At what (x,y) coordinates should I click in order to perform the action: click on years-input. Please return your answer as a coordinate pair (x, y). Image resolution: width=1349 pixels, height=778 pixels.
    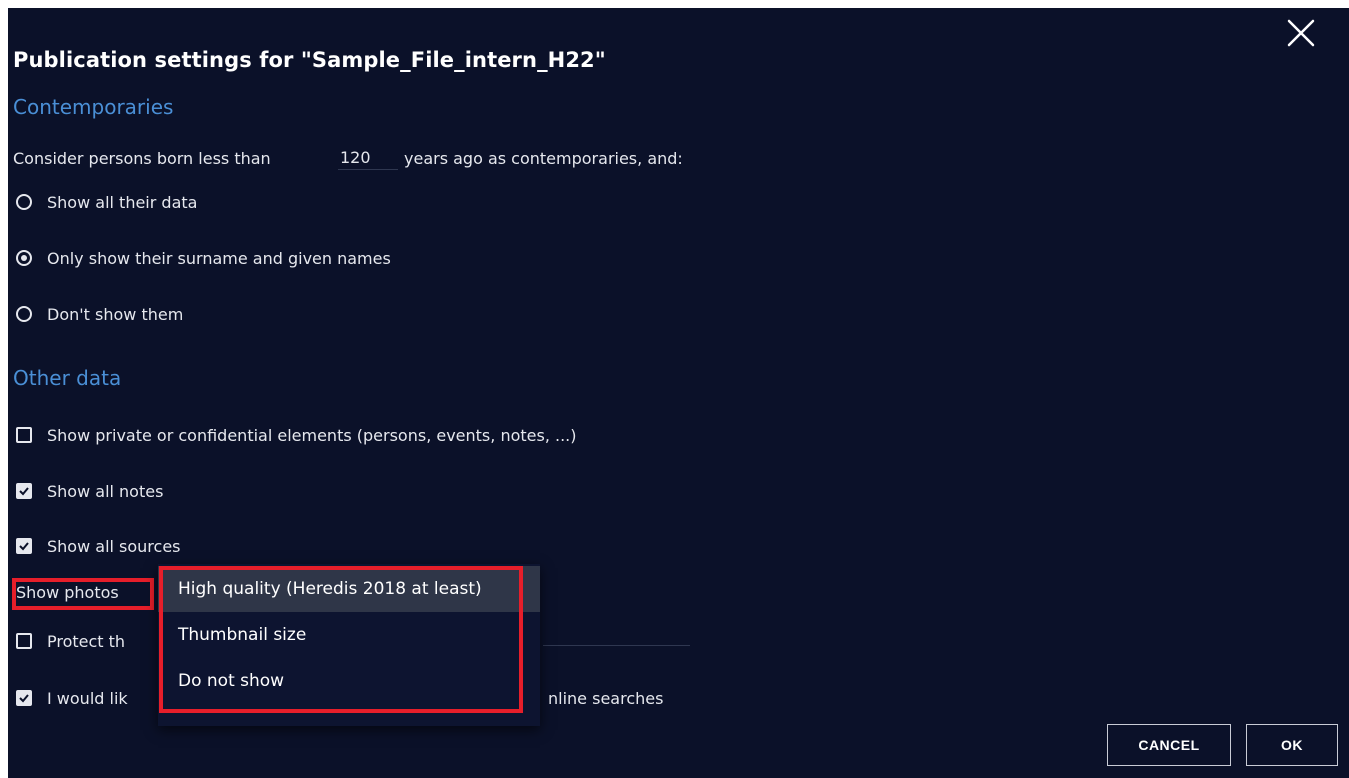
    Looking at the image, I should click on (368, 157).